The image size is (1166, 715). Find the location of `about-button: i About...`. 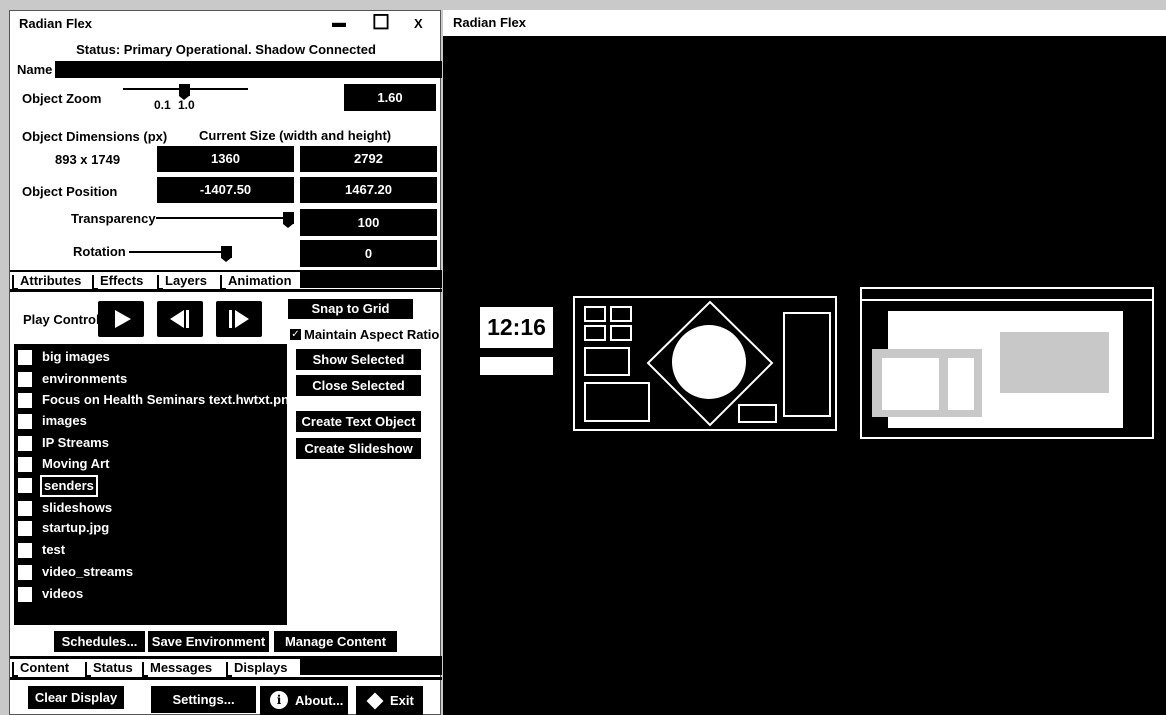

about-button: i About... is located at coordinates (304, 700).